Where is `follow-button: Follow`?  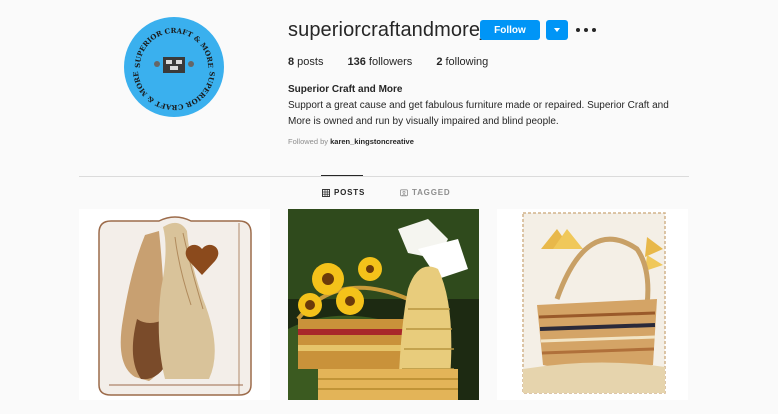 follow-button: Follow is located at coordinates (510, 30).